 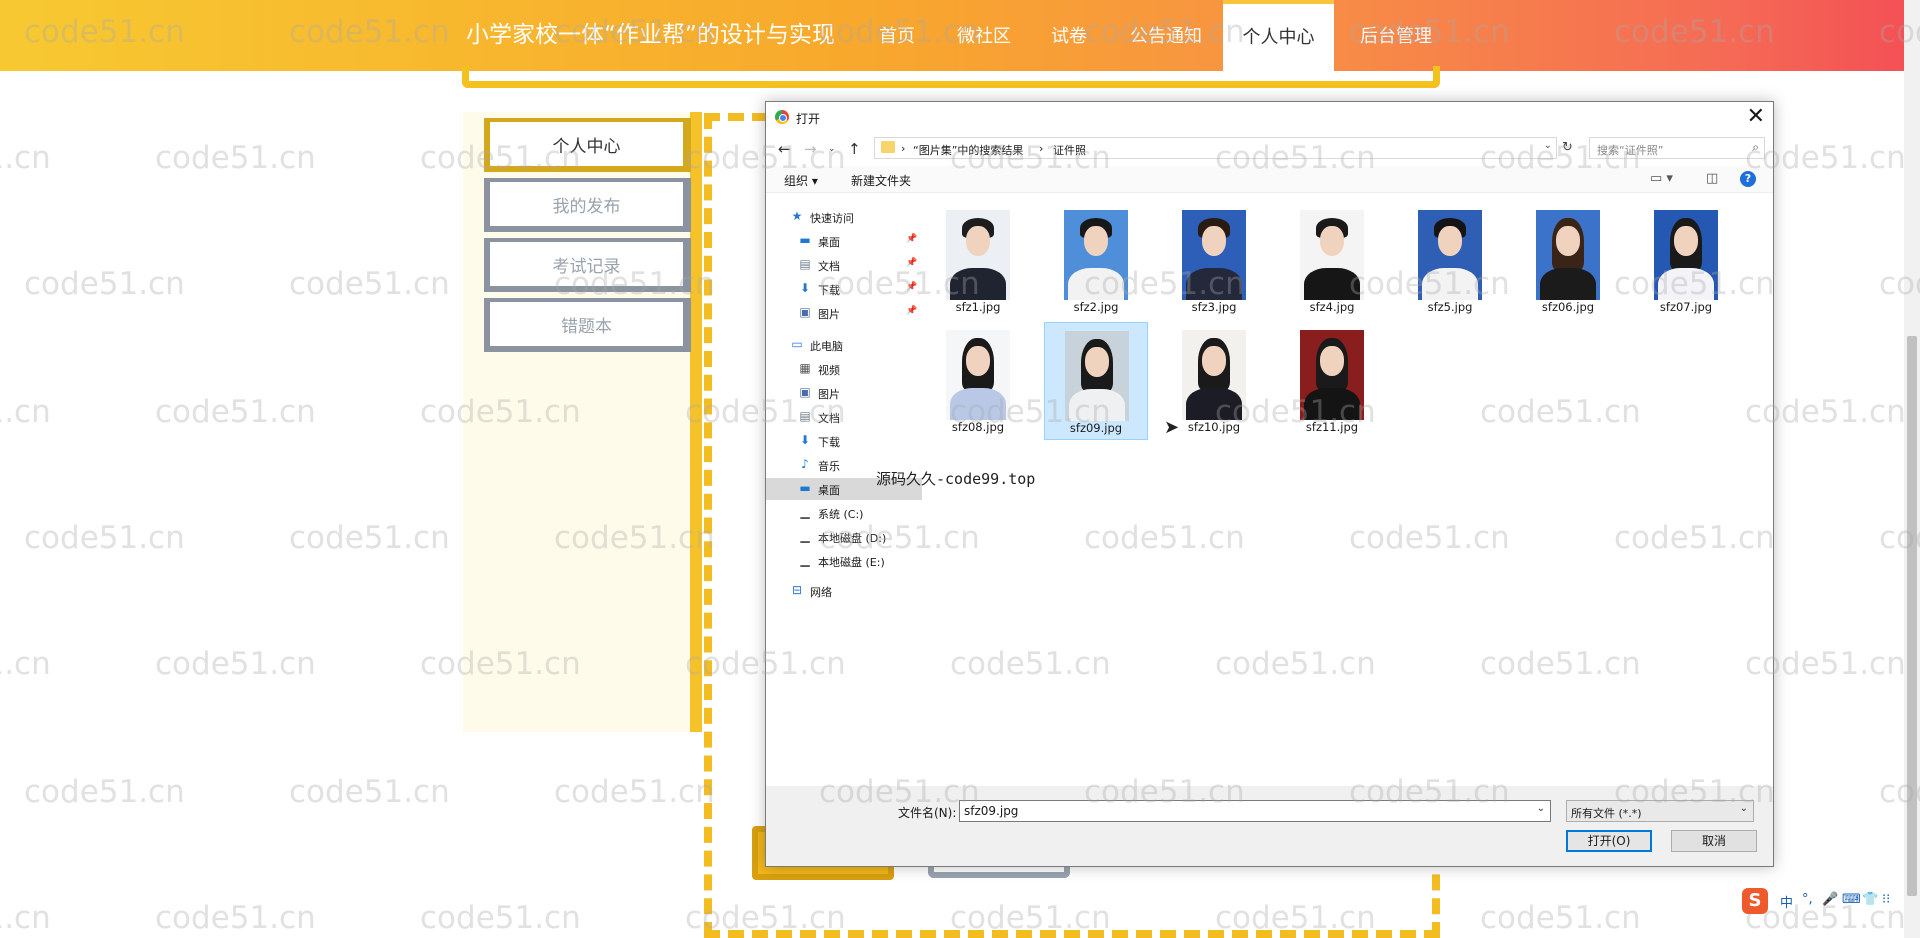 What do you see at coordinates (1096, 261) in the screenshot?
I see `file-item: sfz2.jpg` at bounding box center [1096, 261].